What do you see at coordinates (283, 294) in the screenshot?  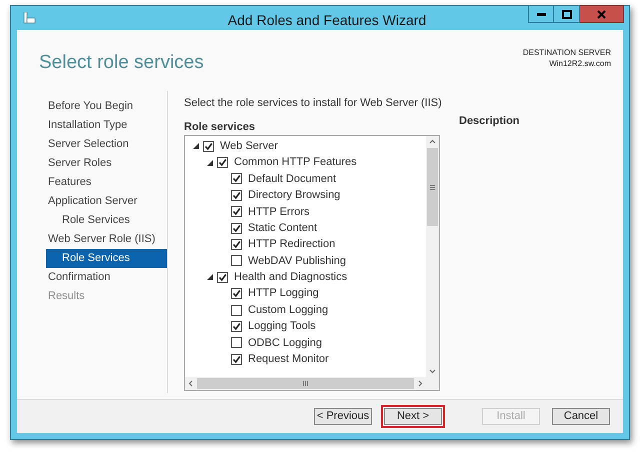 I see `tree-item-label: HTTP Logging` at bounding box center [283, 294].